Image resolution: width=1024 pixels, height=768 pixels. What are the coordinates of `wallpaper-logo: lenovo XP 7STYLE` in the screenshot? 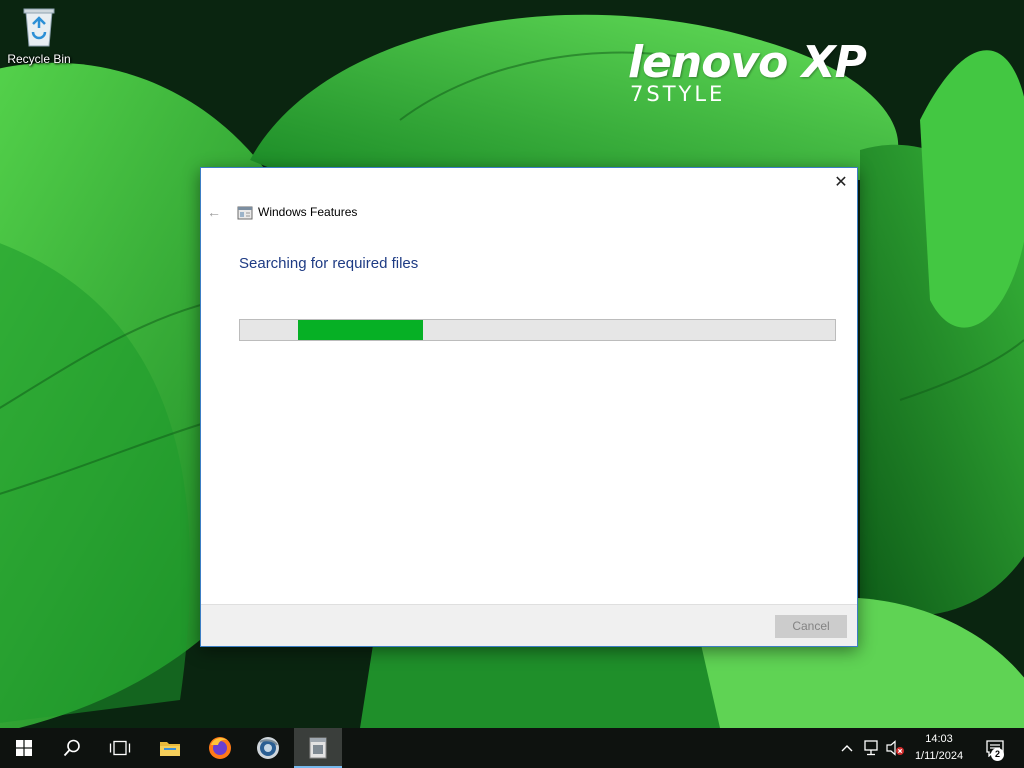 It's located at (793, 73).